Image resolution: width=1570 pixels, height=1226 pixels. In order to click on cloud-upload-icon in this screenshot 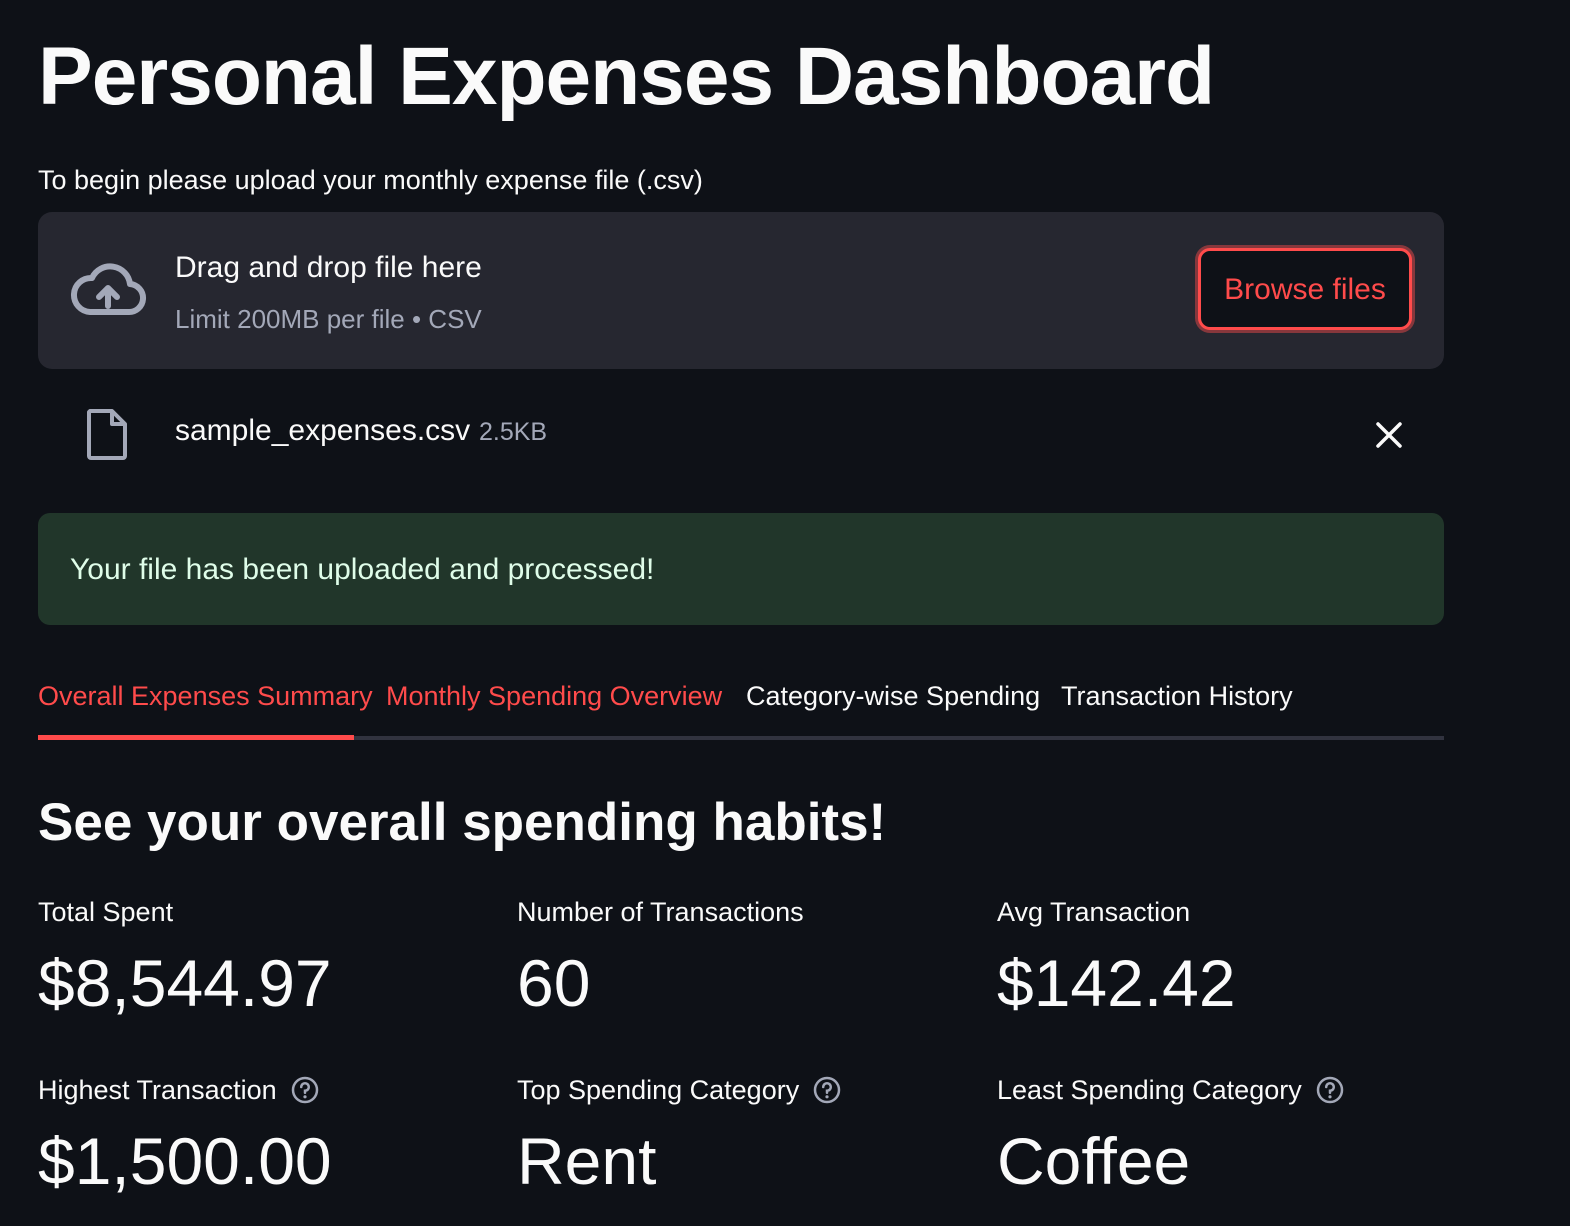, I will do `click(109, 289)`.